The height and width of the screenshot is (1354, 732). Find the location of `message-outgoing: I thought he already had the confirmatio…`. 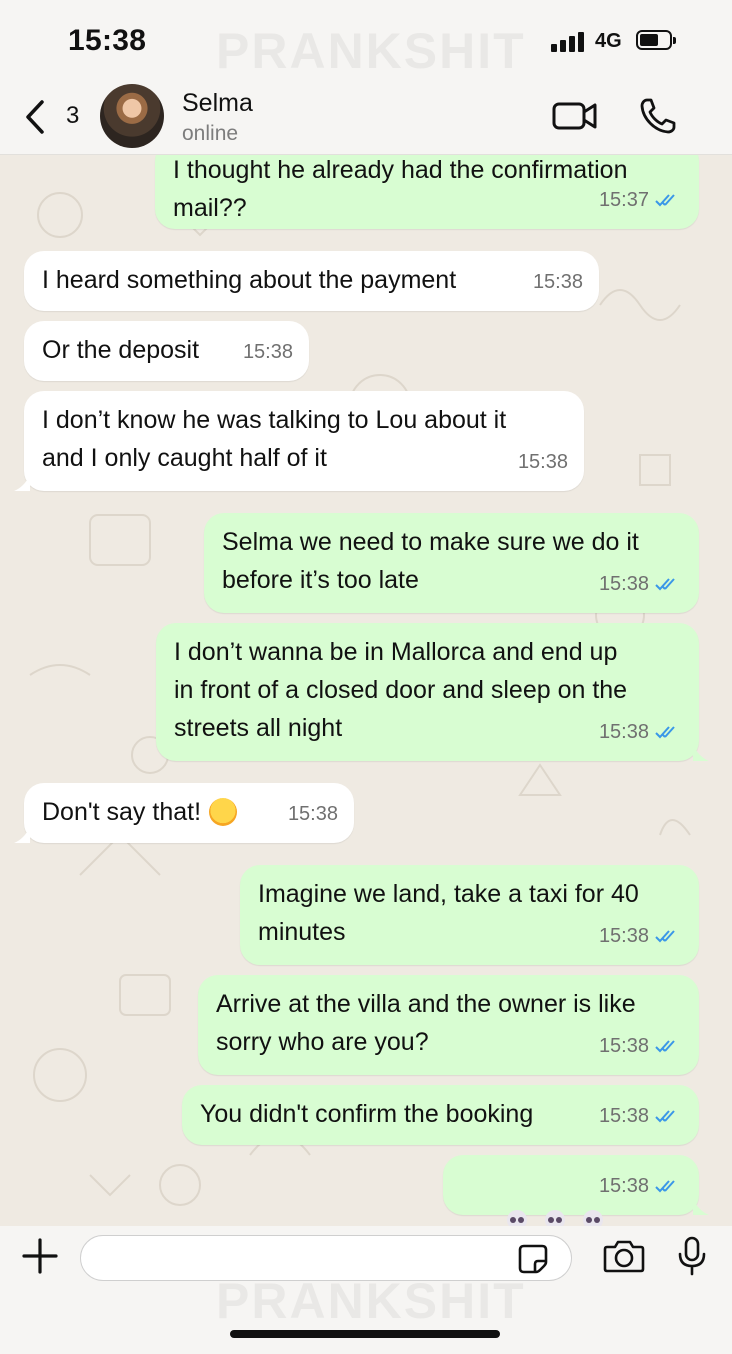

message-outgoing: I thought he already had the confirmatio… is located at coordinates (427, 192).